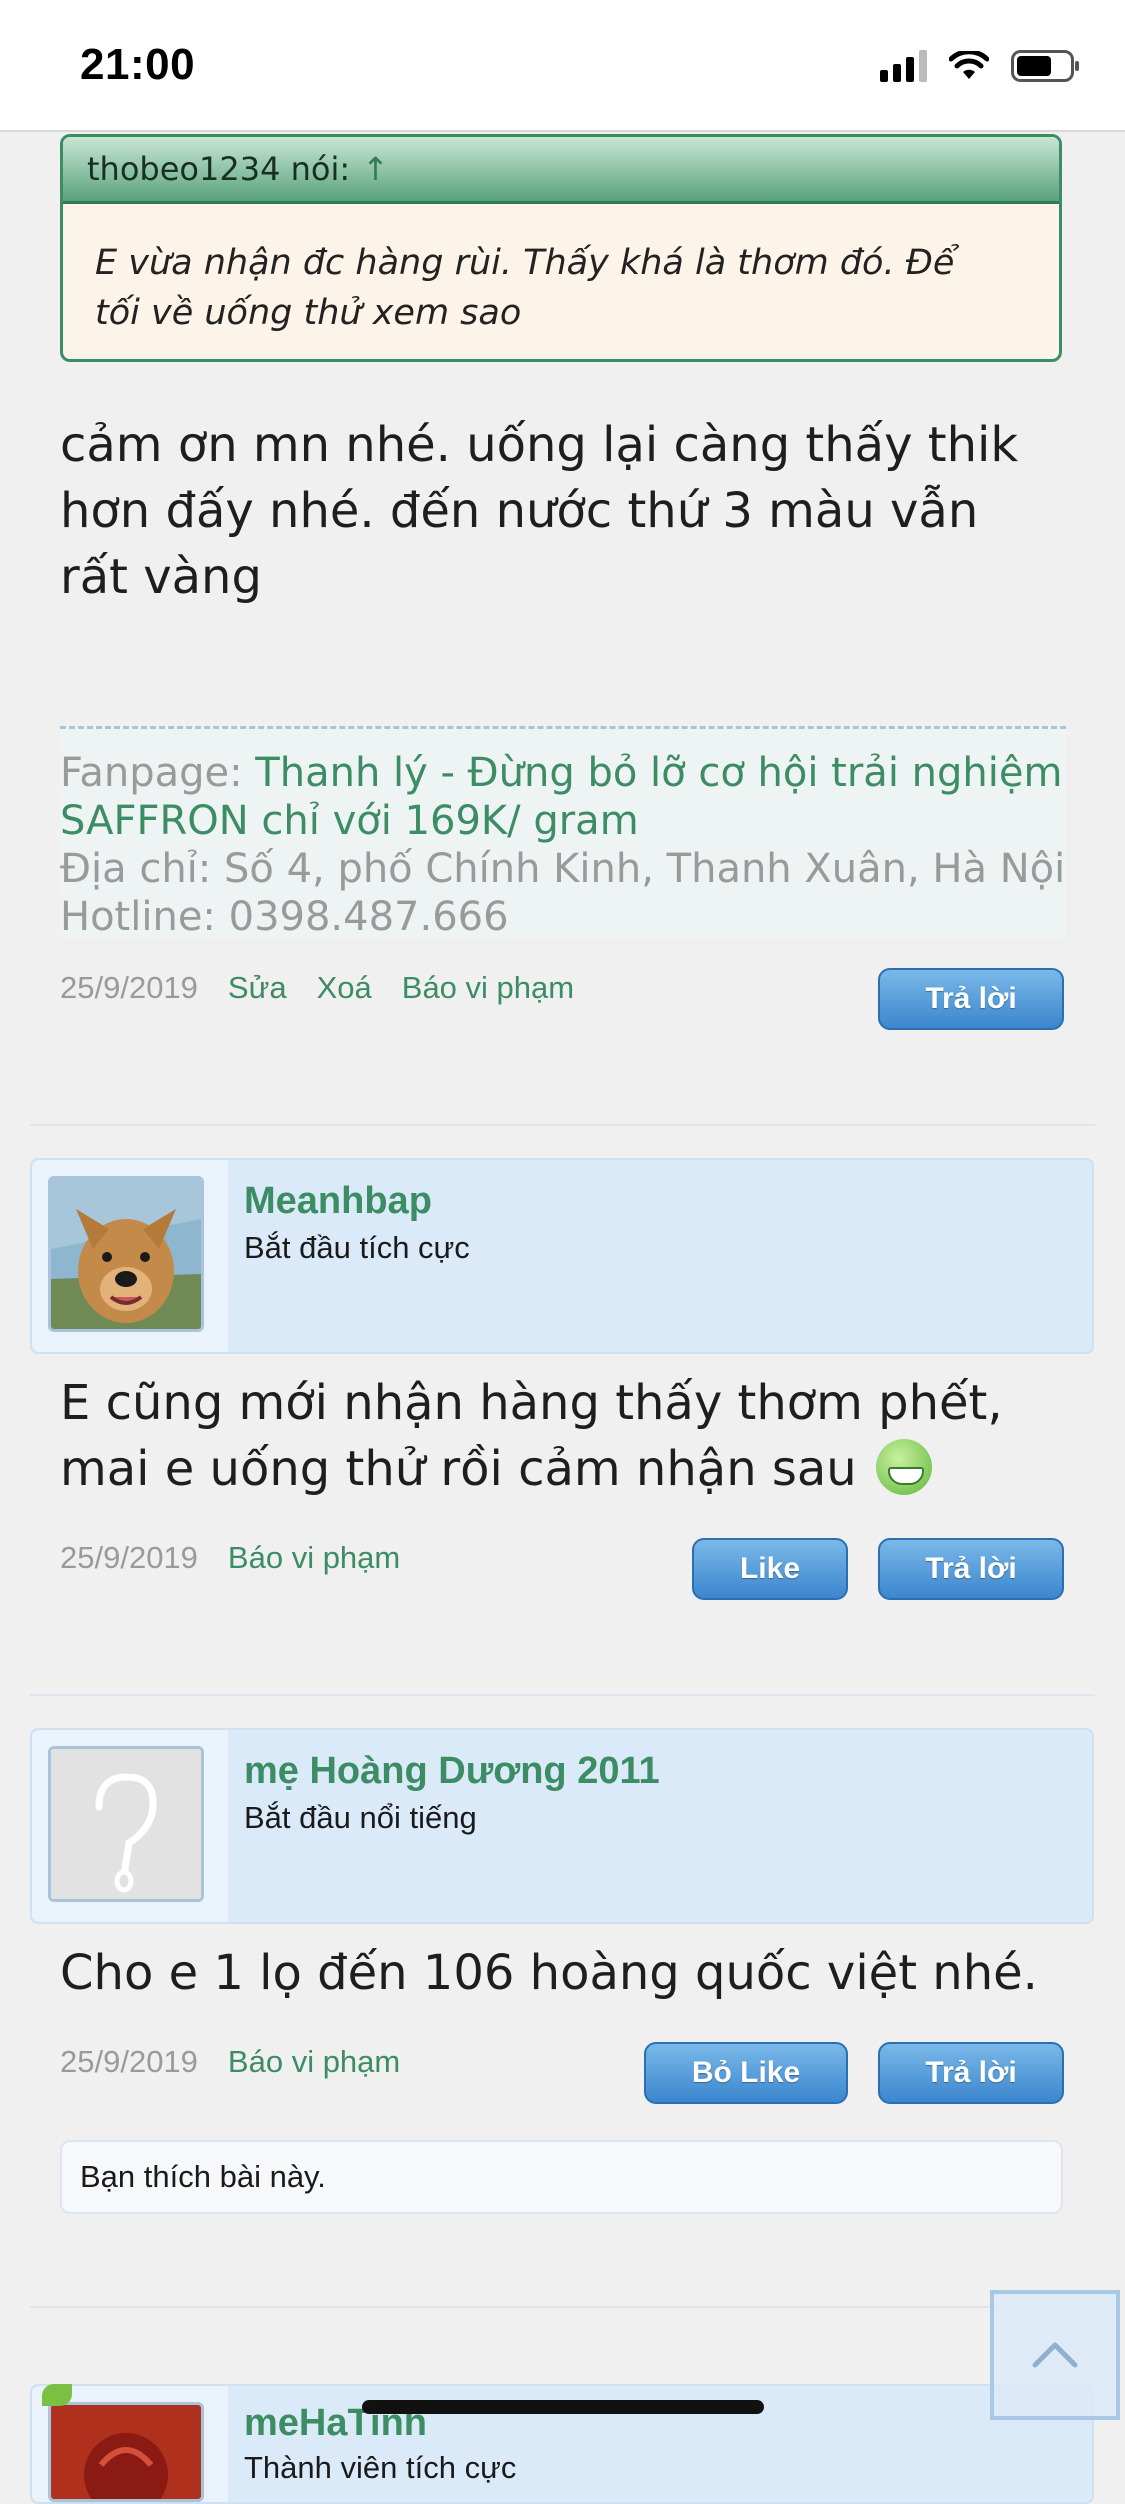 The height and width of the screenshot is (2504, 1125). Describe the element at coordinates (380, 2467) in the screenshot. I see `user-rank: Thành viên tích cực` at that location.